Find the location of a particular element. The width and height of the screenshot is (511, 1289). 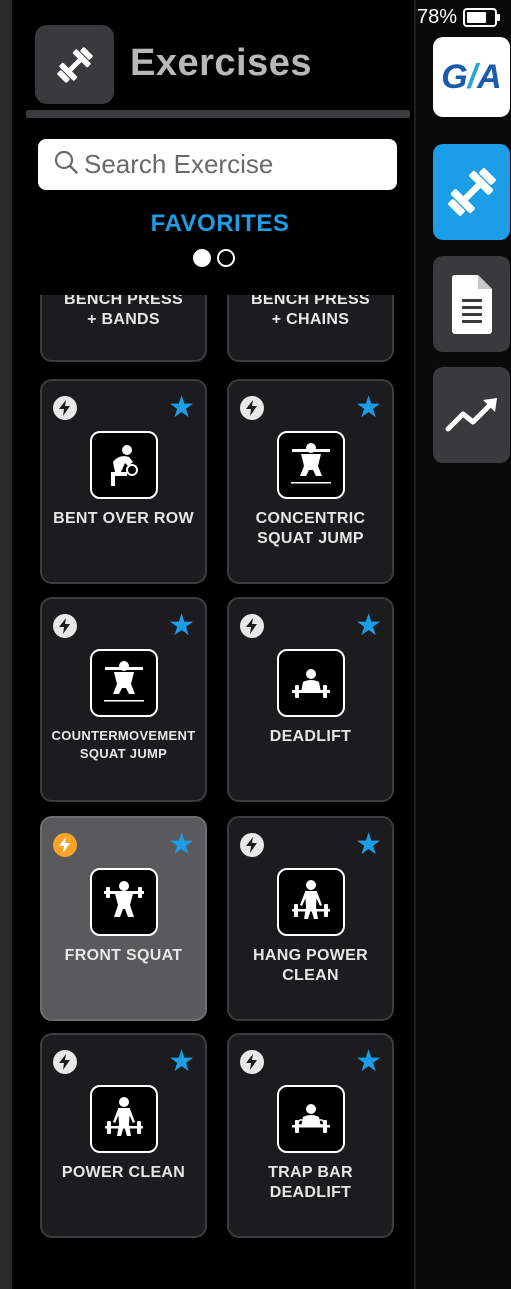

exercise-card: ★ CONCENTRIC SQUAT JUMP is located at coordinates (310, 481).